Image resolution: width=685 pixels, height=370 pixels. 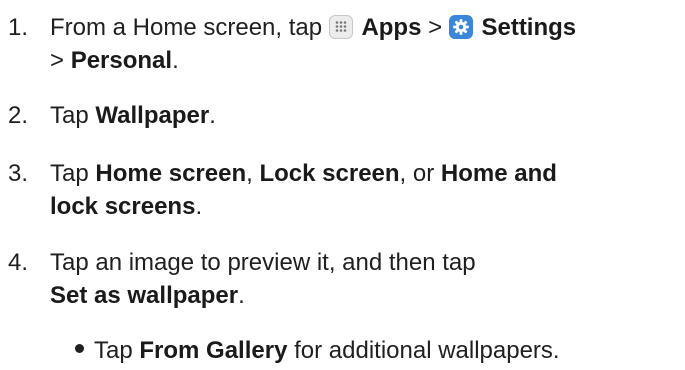 What do you see at coordinates (344, 206) in the screenshot?
I see `step-3-line-2: lock screens.` at bounding box center [344, 206].